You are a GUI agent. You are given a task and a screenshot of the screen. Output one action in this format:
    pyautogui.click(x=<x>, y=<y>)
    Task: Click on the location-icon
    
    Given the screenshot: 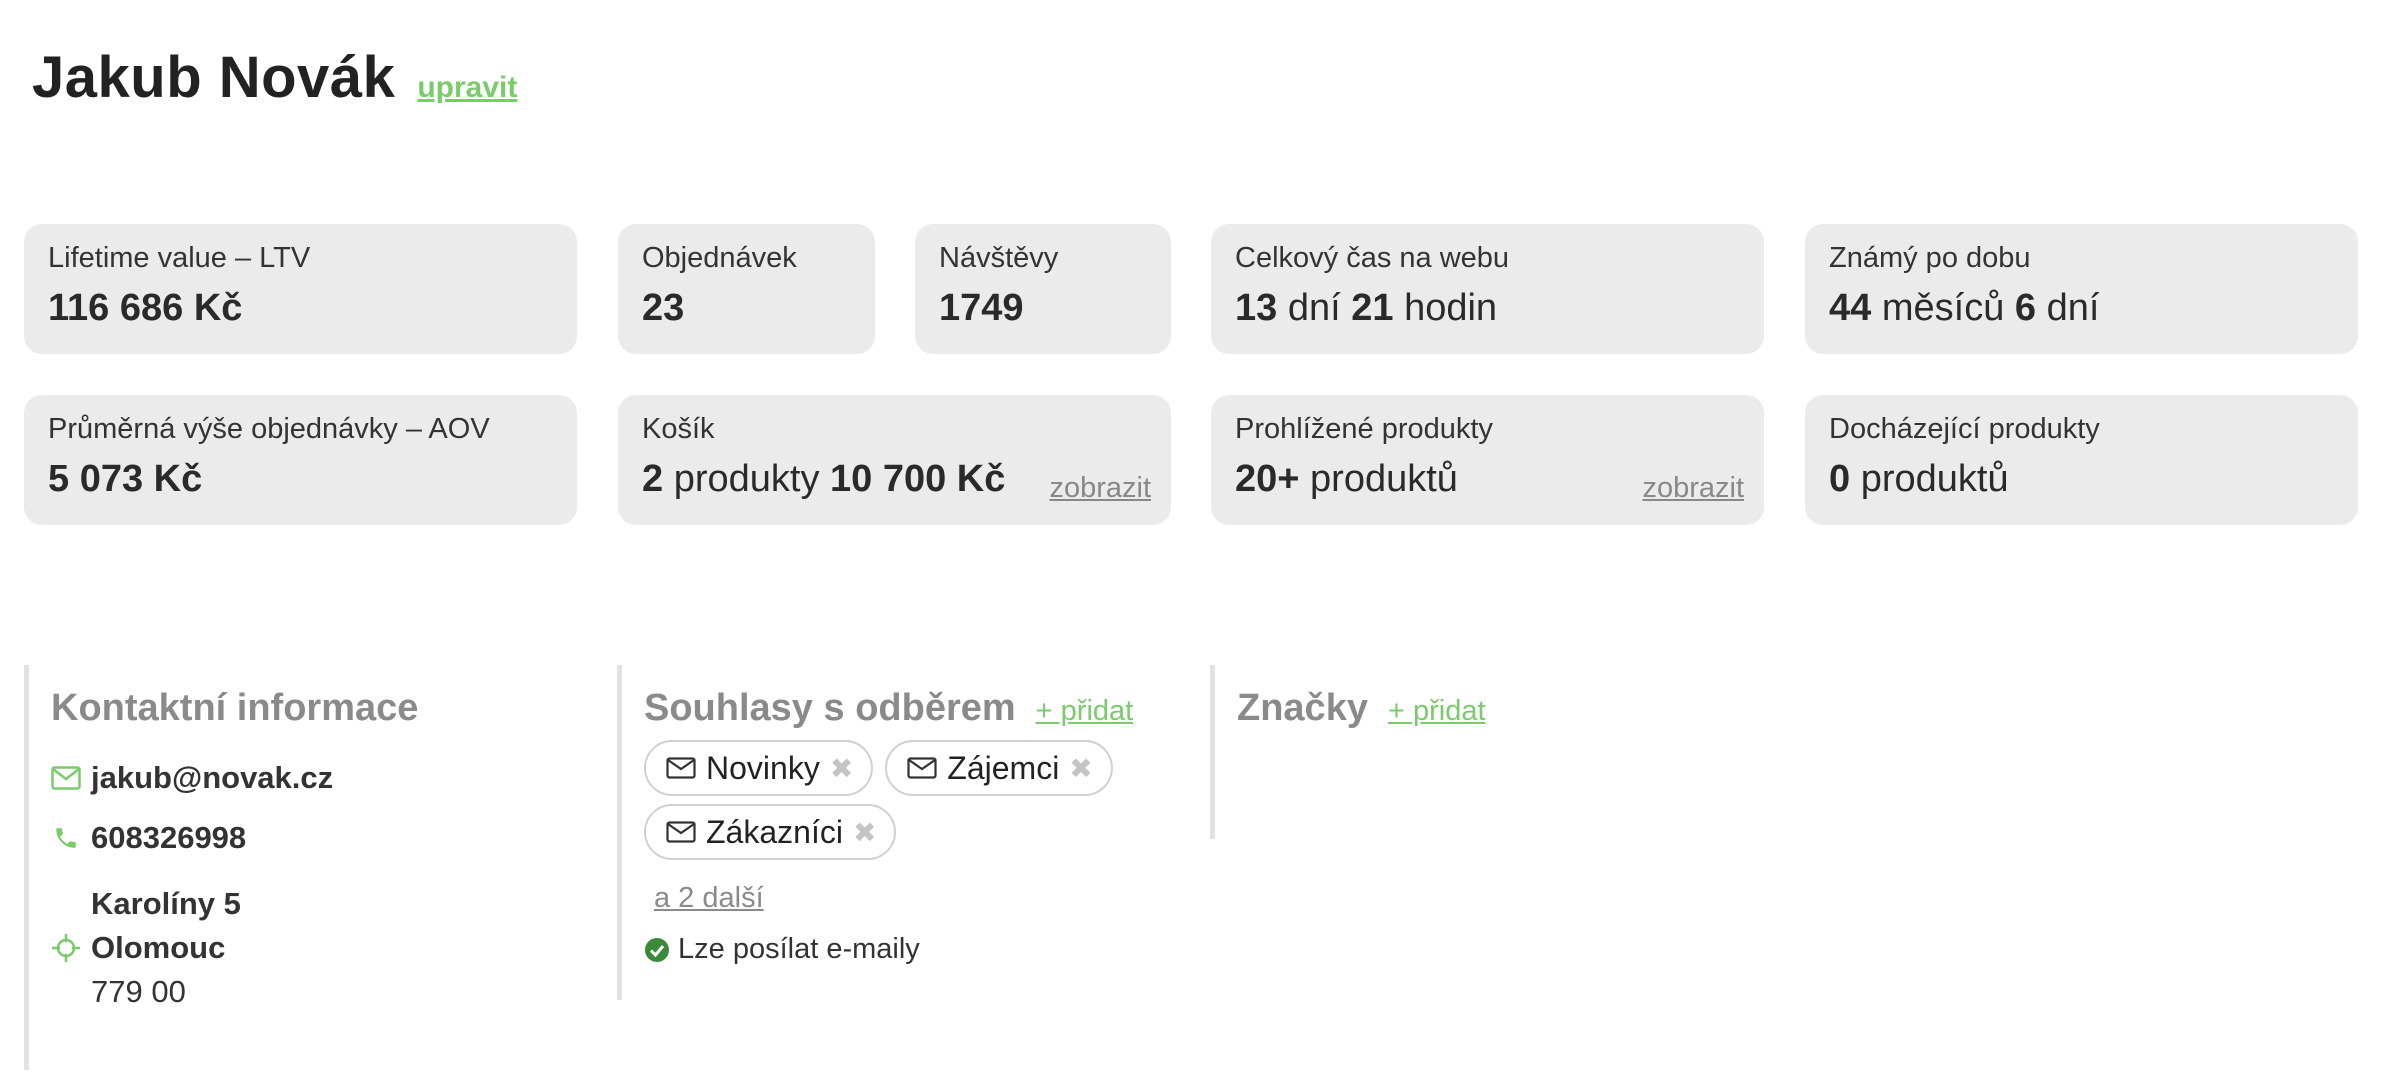 What is the action you would take?
    pyautogui.click(x=66, y=948)
    